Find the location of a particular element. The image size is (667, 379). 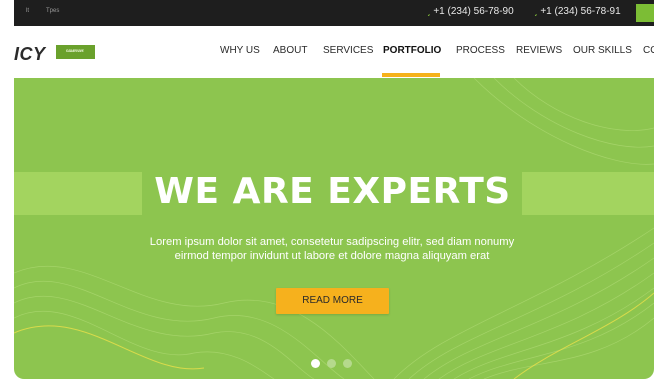

active-nav-indicator is located at coordinates (411, 75).